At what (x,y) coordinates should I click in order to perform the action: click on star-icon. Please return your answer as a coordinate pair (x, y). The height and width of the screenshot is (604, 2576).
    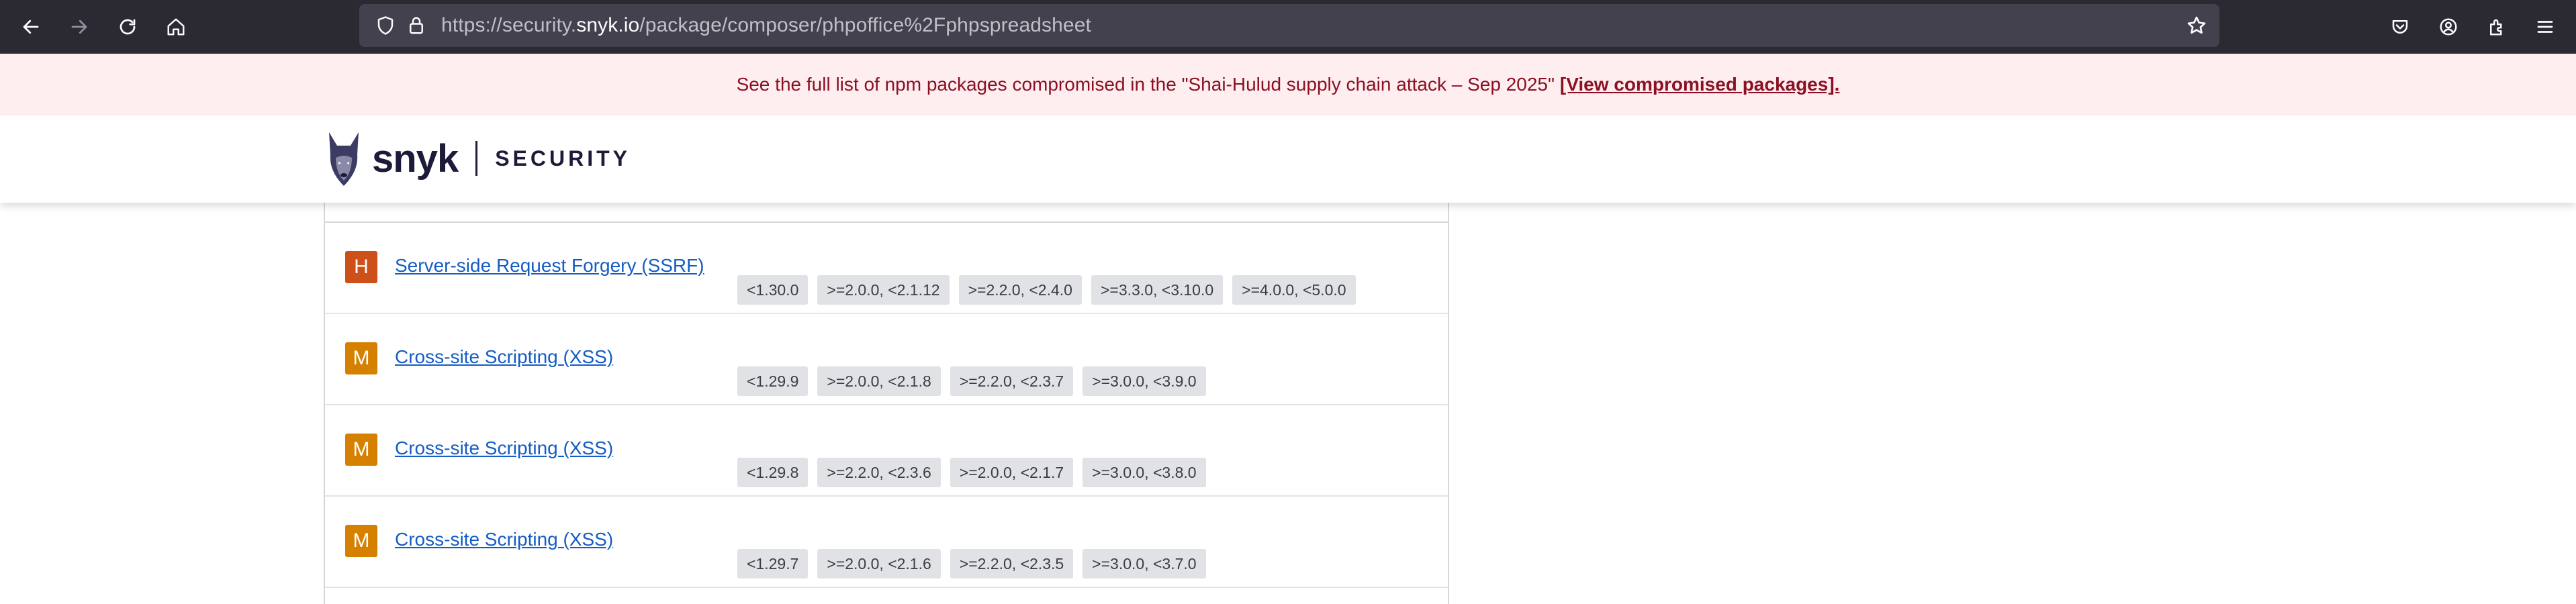
    Looking at the image, I should click on (2196, 25).